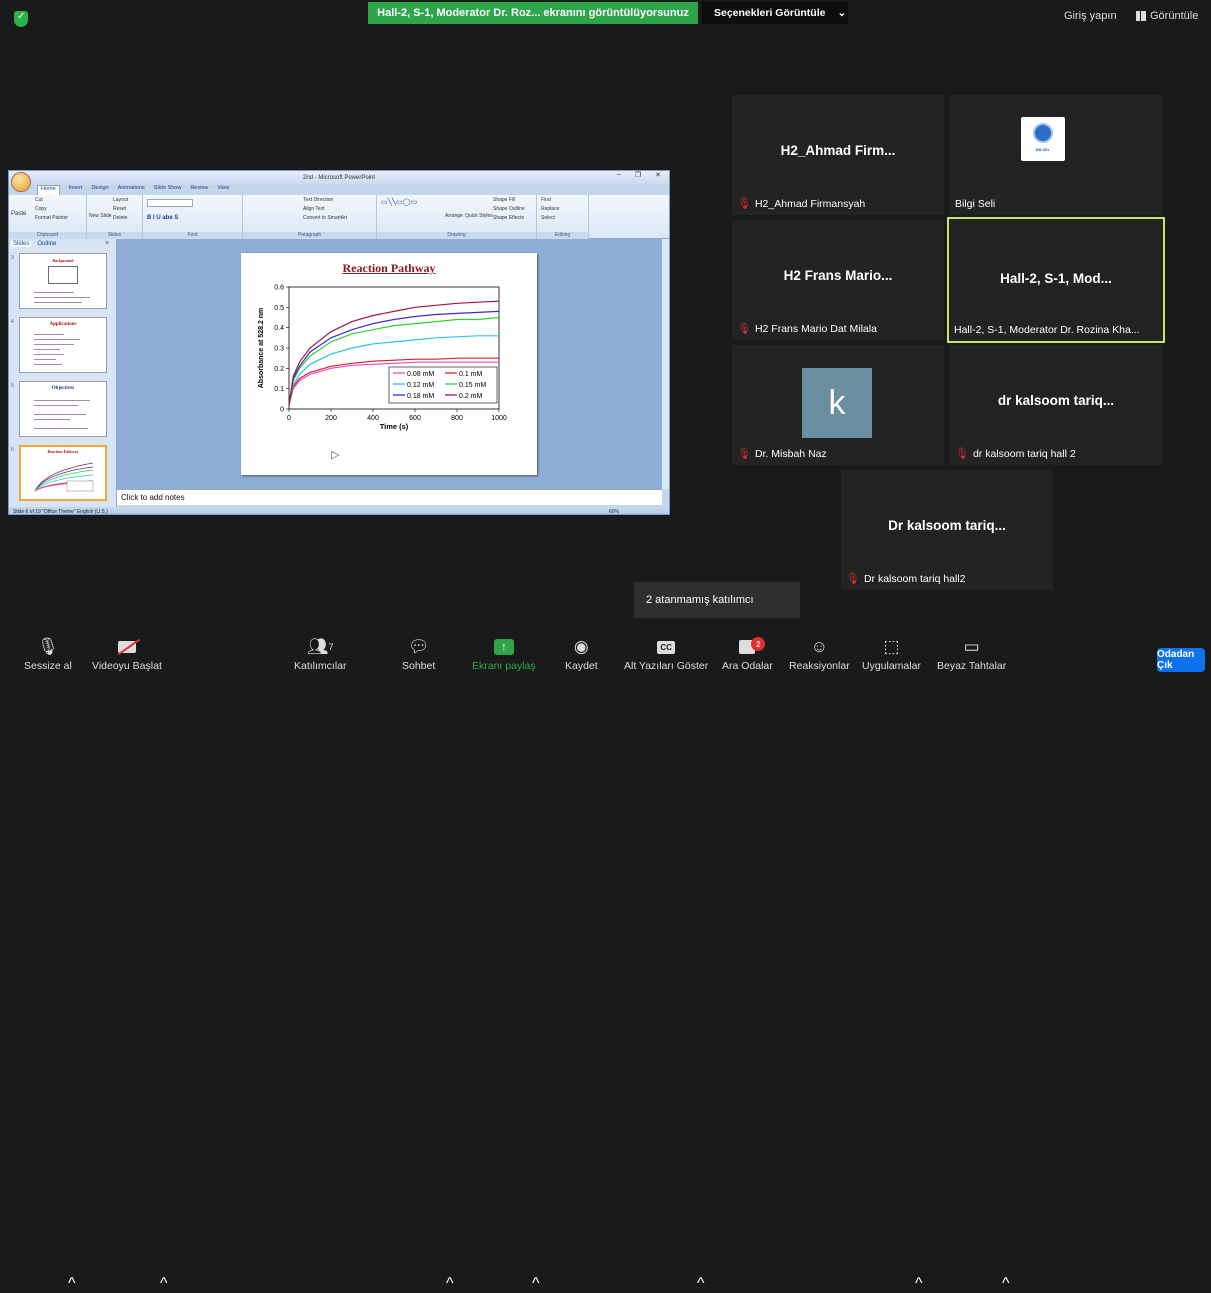 The image size is (1211, 1293). What do you see at coordinates (509, 218) in the screenshot?
I see `shape-effects-label: Shape Effects` at bounding box center [509, 218].